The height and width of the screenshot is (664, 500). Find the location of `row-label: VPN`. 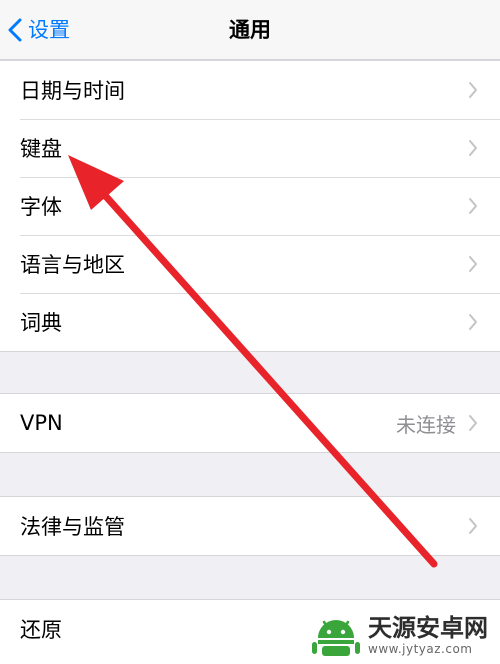

row-label: VPN is located at coordinates (41, 423).